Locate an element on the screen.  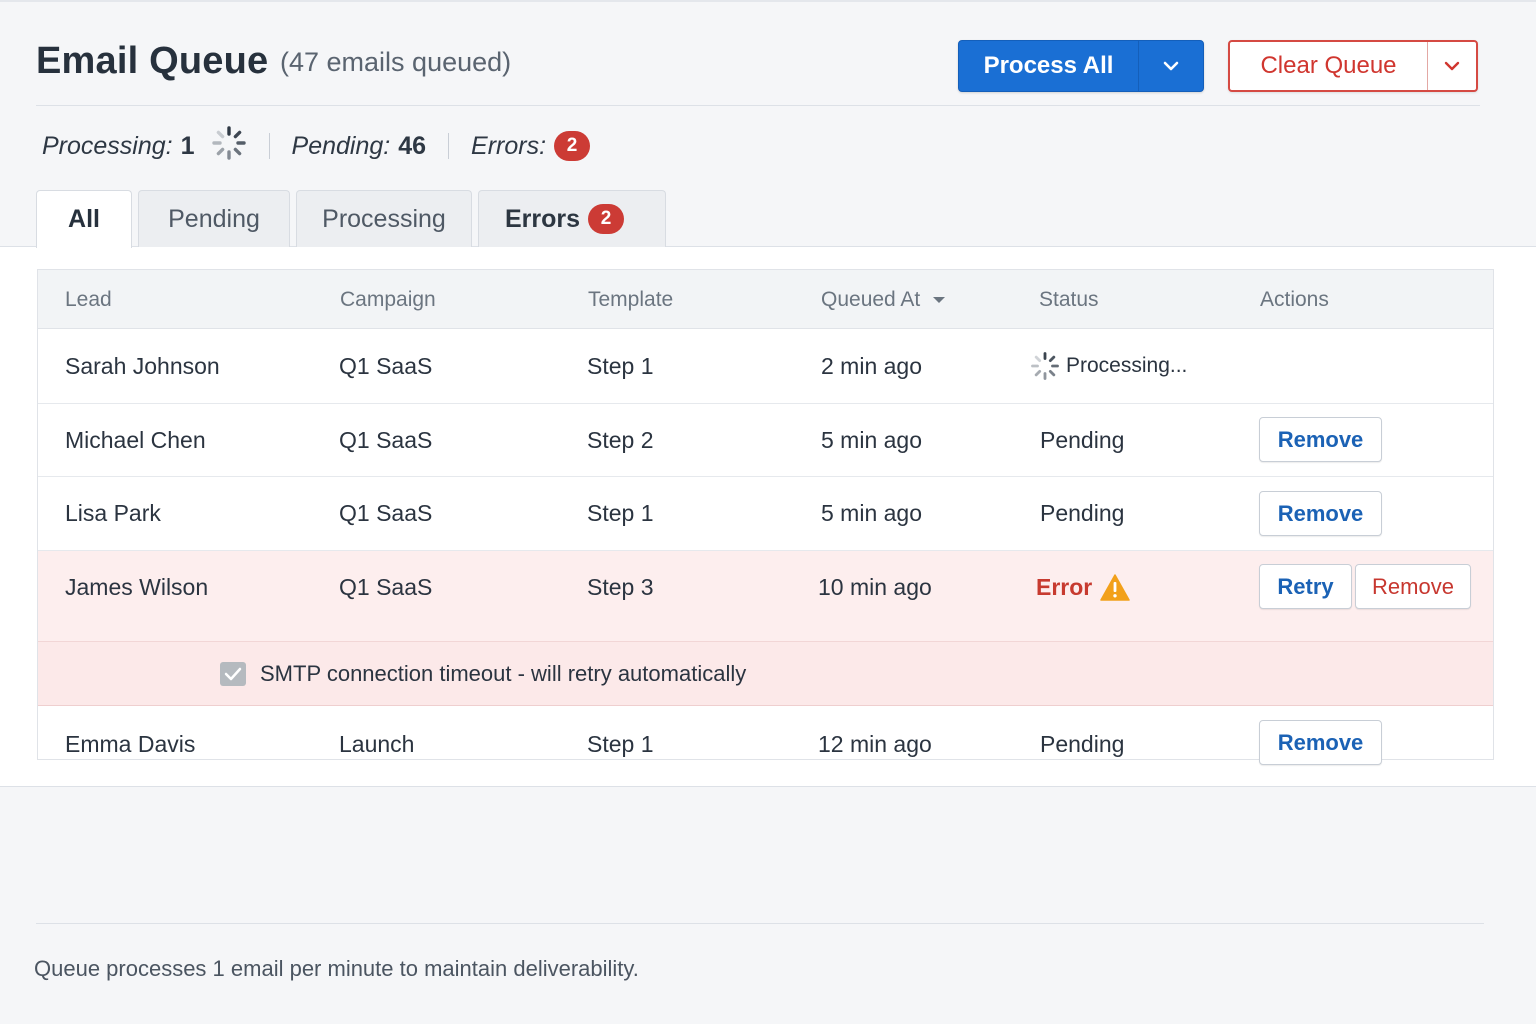
clear-queue-split-button: Clear Queue is located at coordinates (1353, 66).